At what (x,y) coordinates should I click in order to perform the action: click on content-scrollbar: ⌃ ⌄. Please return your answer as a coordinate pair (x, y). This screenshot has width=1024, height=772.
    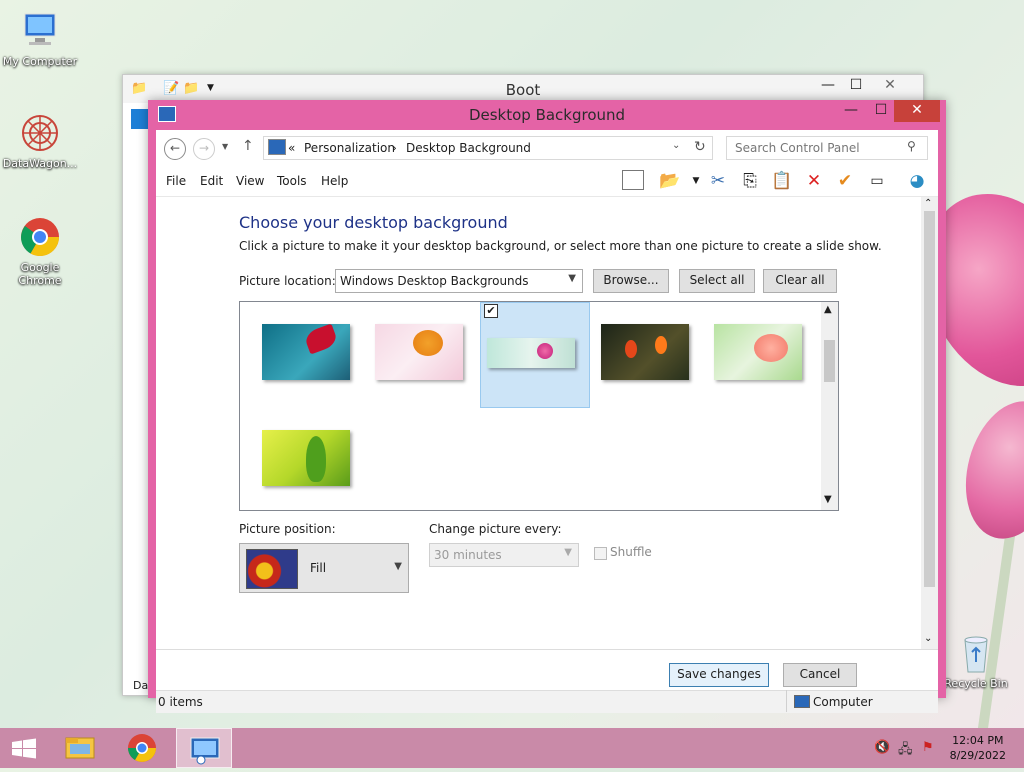
    Looking at the image, I should click on (929, 423).